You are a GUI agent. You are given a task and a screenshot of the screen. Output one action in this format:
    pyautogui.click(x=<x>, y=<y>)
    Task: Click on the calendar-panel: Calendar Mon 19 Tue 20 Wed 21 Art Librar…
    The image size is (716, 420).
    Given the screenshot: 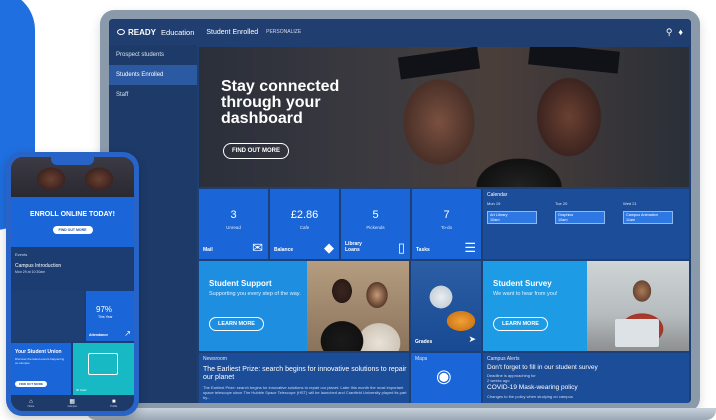 What is the action you would take?
    pyautogui.click(x=586, y=224)
    